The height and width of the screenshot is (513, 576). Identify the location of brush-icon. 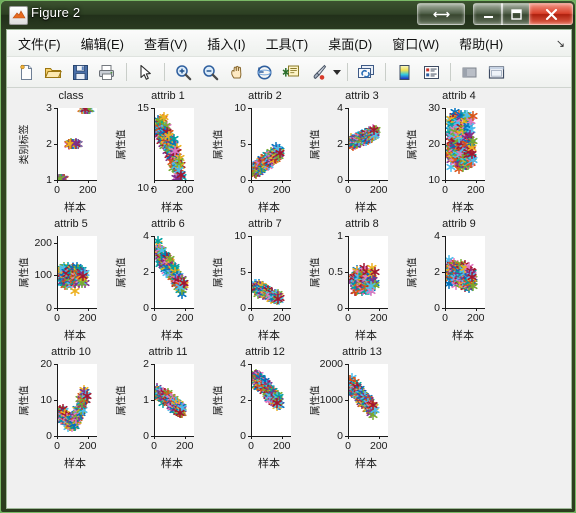
(318, 72).